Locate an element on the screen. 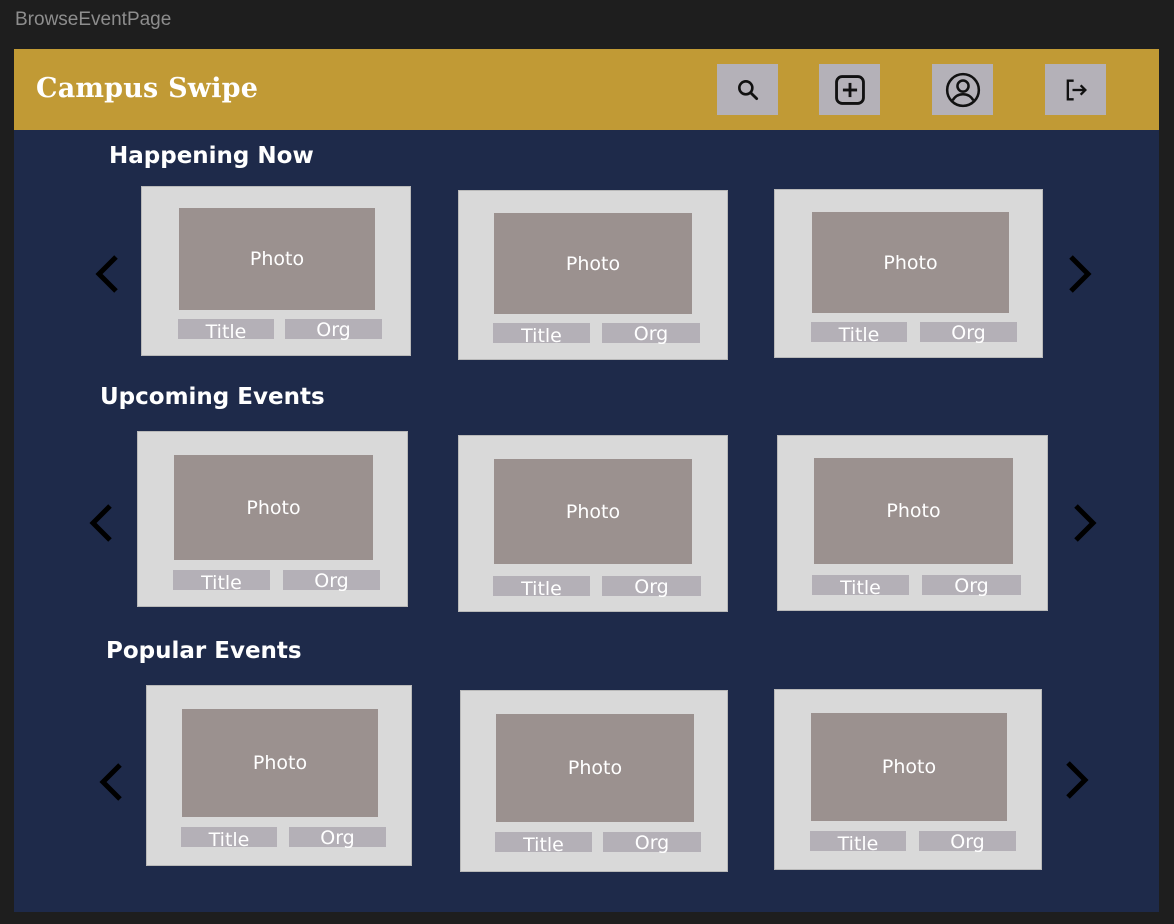 This screenshot has height=924, width=1174. prev-arrow-happening-now is located at coordinates (108, 274).